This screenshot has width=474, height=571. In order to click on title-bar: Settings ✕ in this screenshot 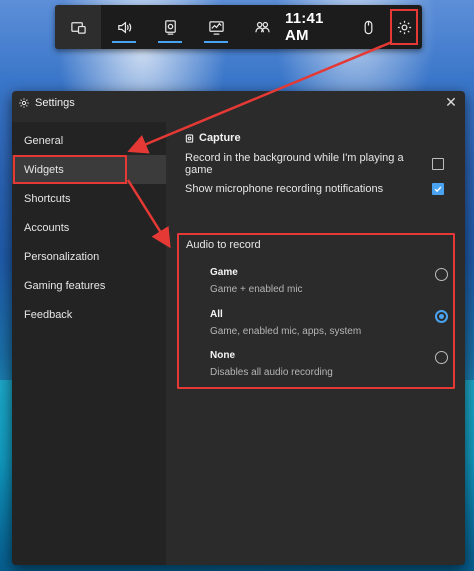, I will do `click(238, 102)`.